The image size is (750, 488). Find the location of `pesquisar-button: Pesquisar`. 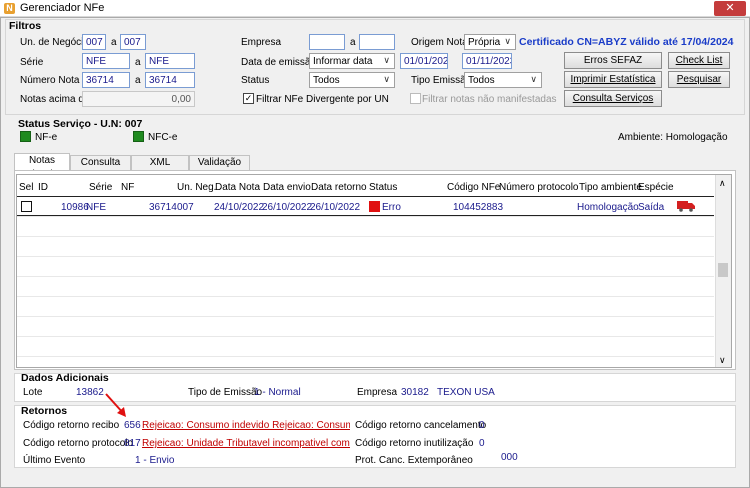

pesquisar-button: Pesquisar is located at coordinates (699, 79).